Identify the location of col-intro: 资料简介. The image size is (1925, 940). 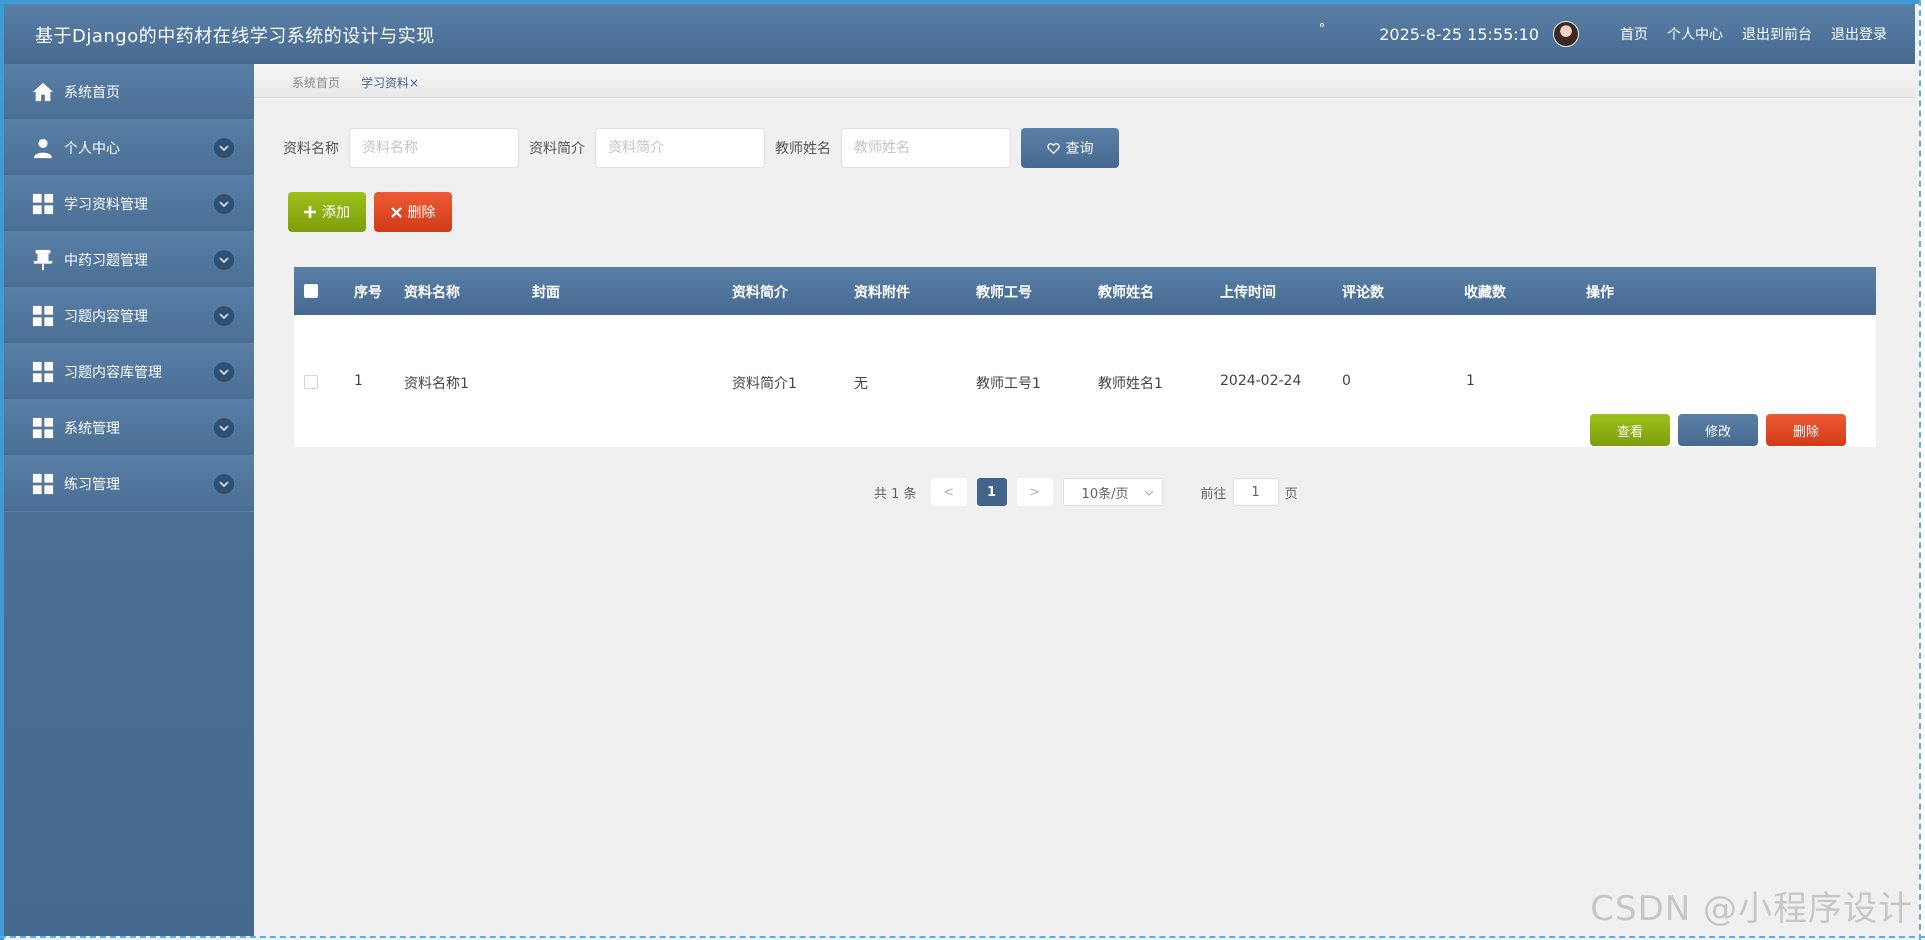
(760, 292).